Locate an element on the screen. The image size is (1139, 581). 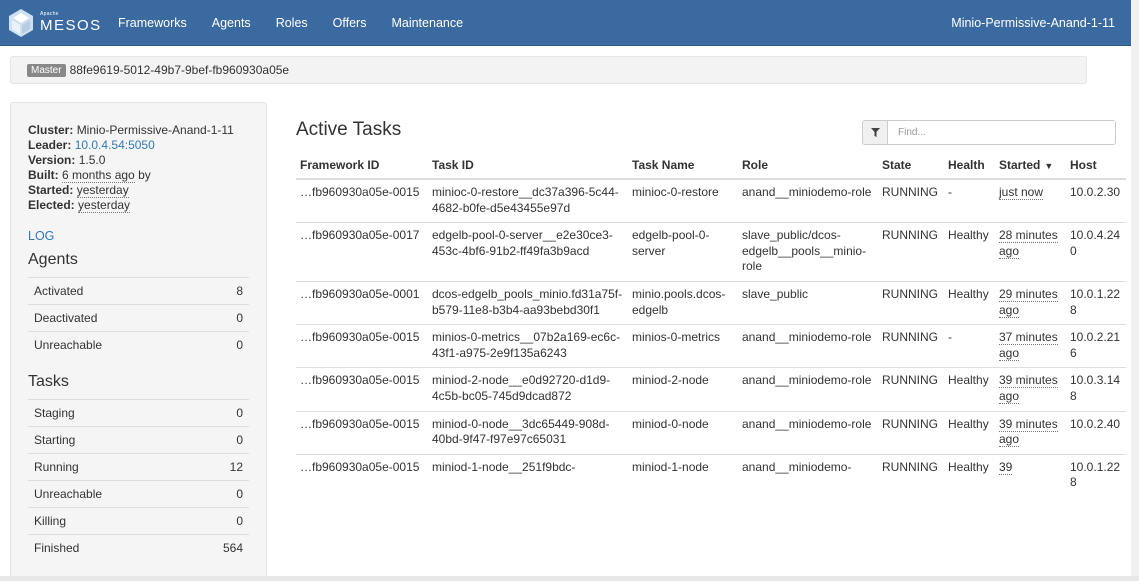
nav-frameworks: Frameworks is located at coordinates (152, 23).